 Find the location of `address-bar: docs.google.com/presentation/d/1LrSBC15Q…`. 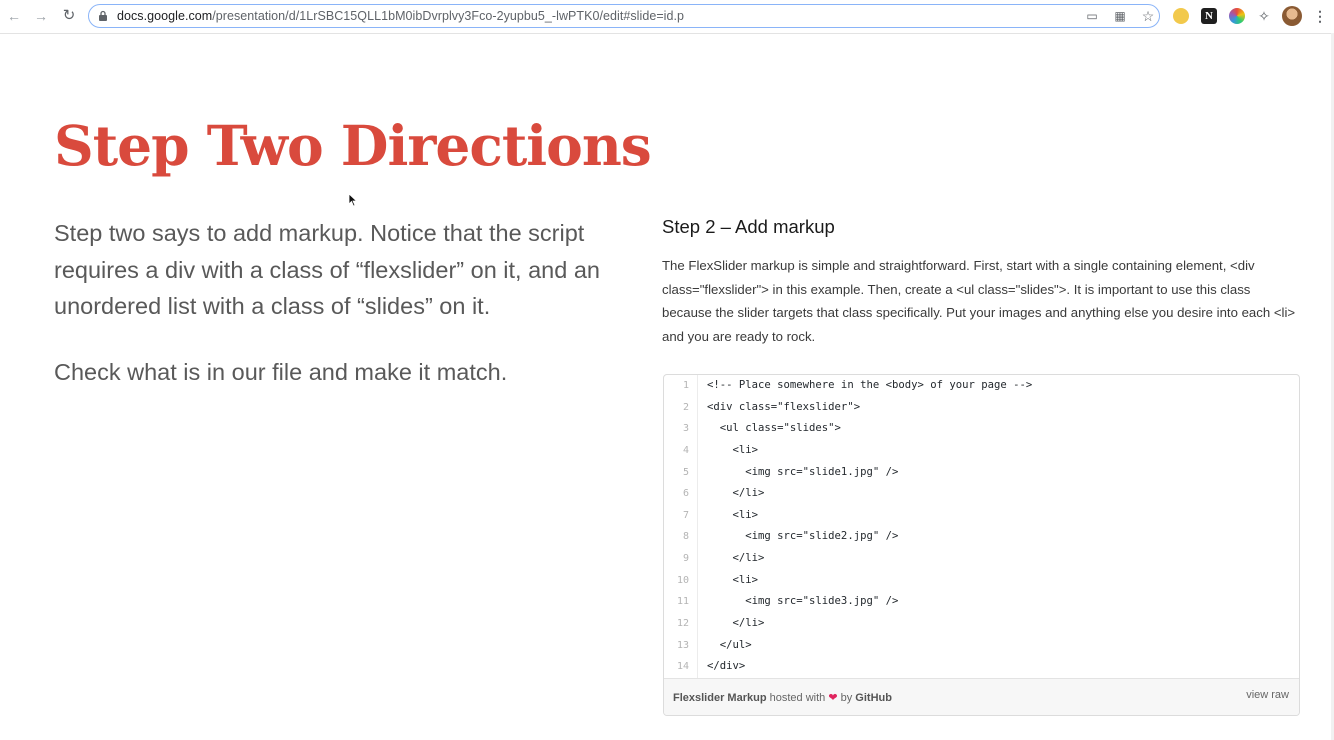

address-bar: docs.google.com/presentation/d/1LrSBC15Q… is located at coordinates (624, 16).